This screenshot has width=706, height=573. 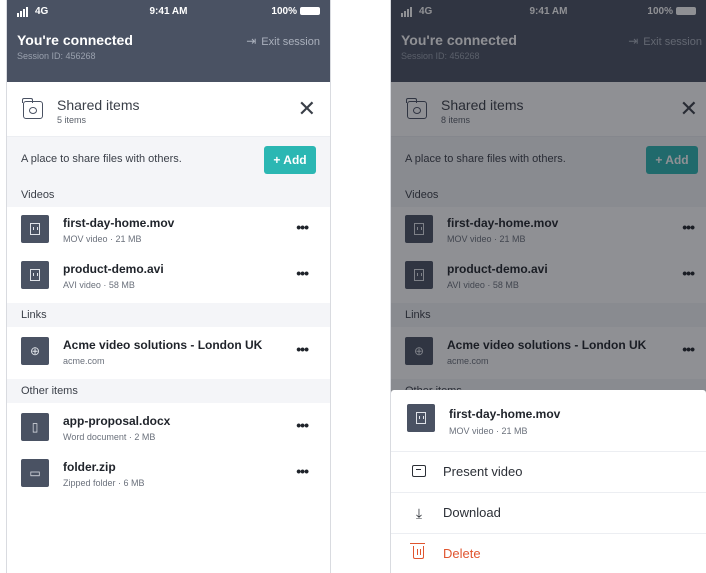 I want to click on section-header-videos: Videos, so click(x=168, y=195).